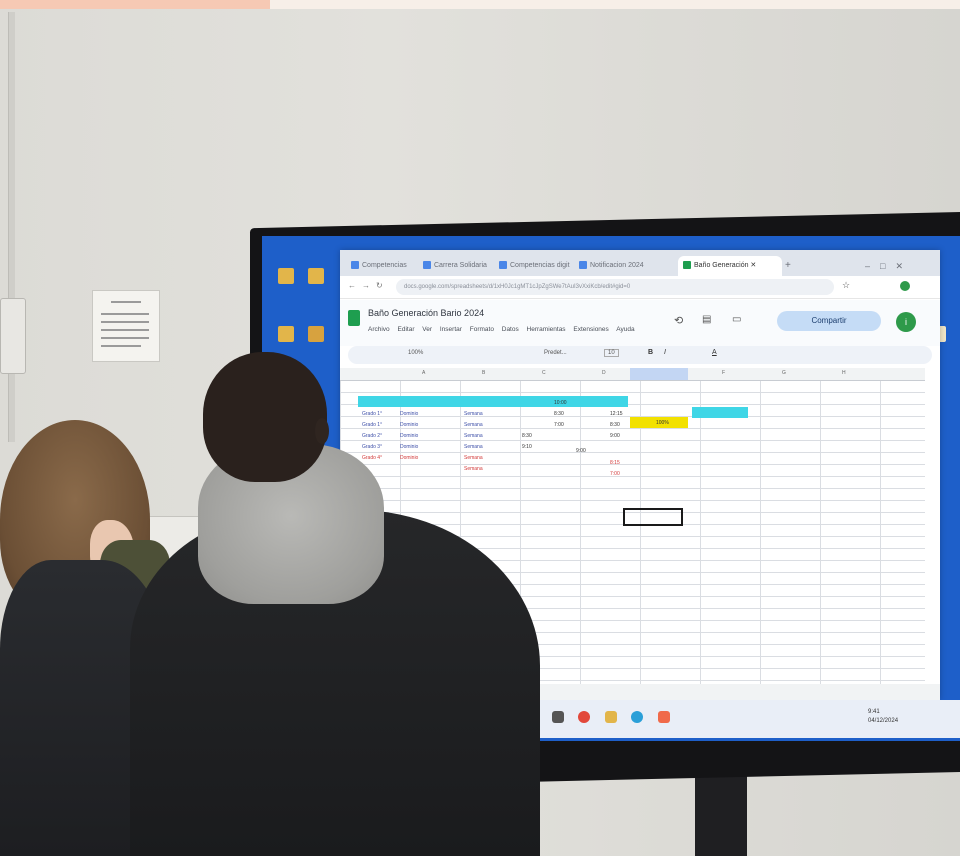 The height and width of the screenshot is (856, 960). Describe the element at coordinates (135, 4) in the screenshot. I see `banner-accent` at that location.